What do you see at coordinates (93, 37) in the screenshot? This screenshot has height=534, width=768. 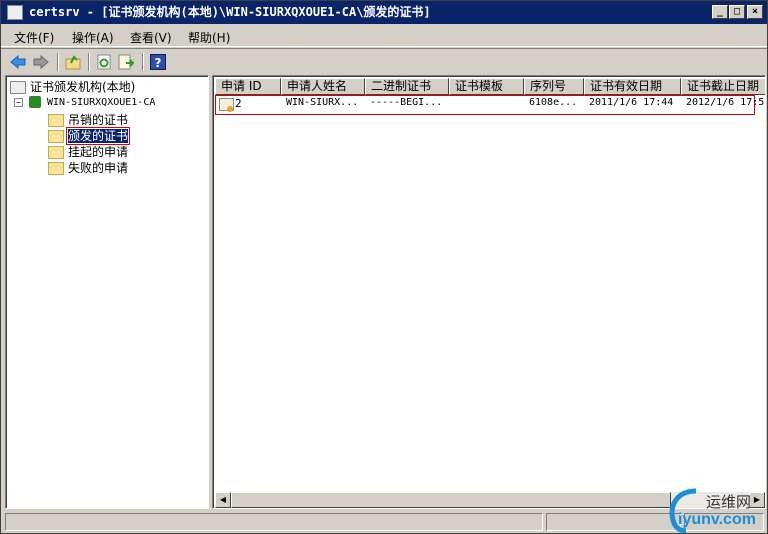 I see `menu-action: 操作(A)` at bounding box center [93, 37].